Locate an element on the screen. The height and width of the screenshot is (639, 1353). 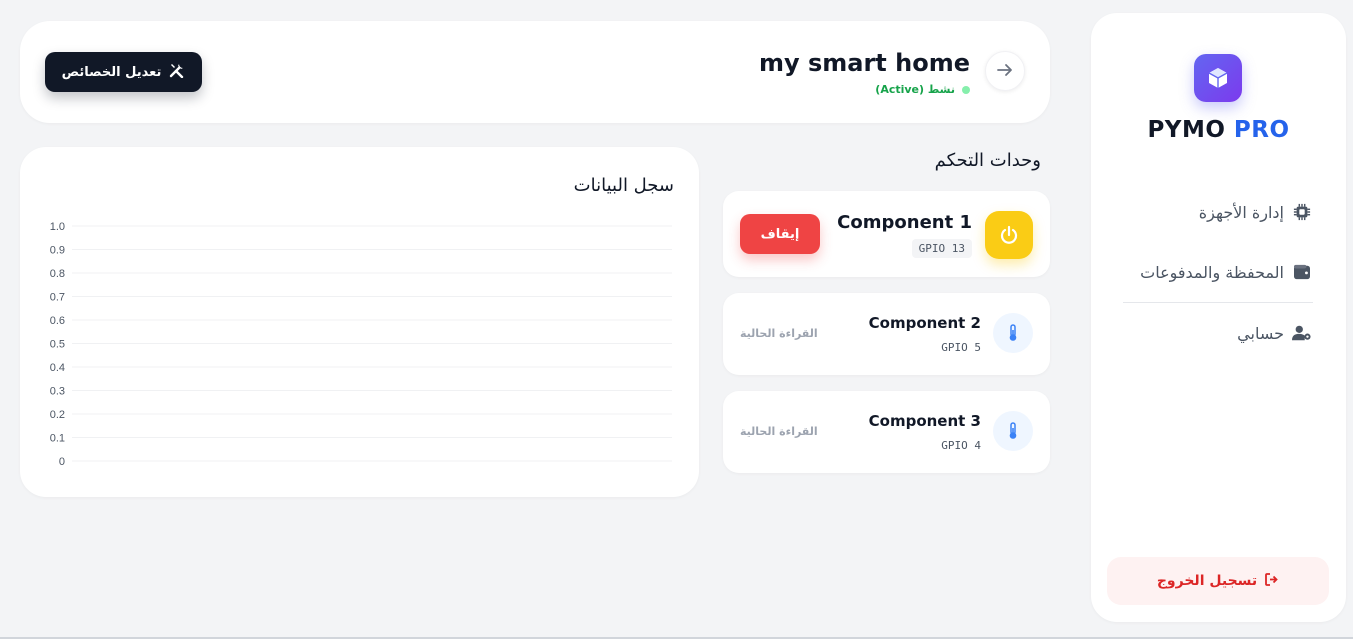
sidebar-item-account: حسابي is located at coordinates (1274, 333).